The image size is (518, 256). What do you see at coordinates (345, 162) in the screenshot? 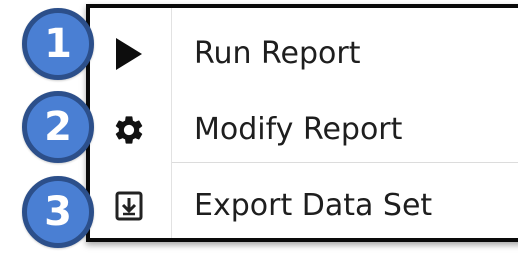
I see `menu-divider` at bounding box center [345, 162].